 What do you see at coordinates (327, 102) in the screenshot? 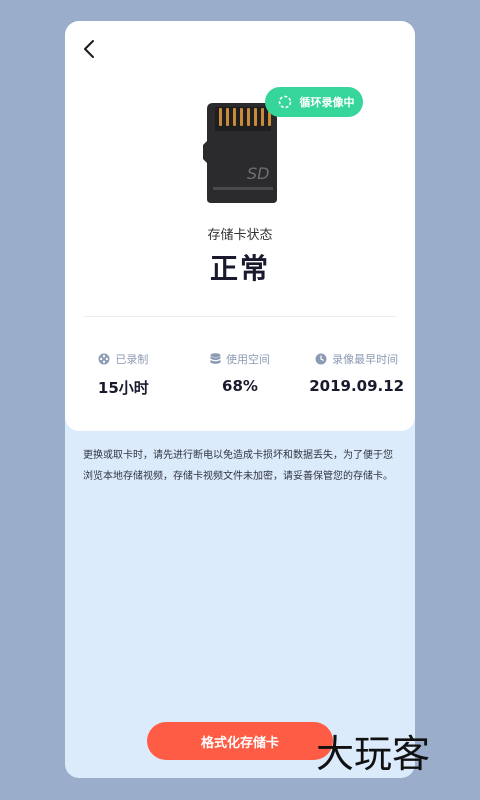
I see `badge-label: 循环录像中` at bounding box center [327, 102].